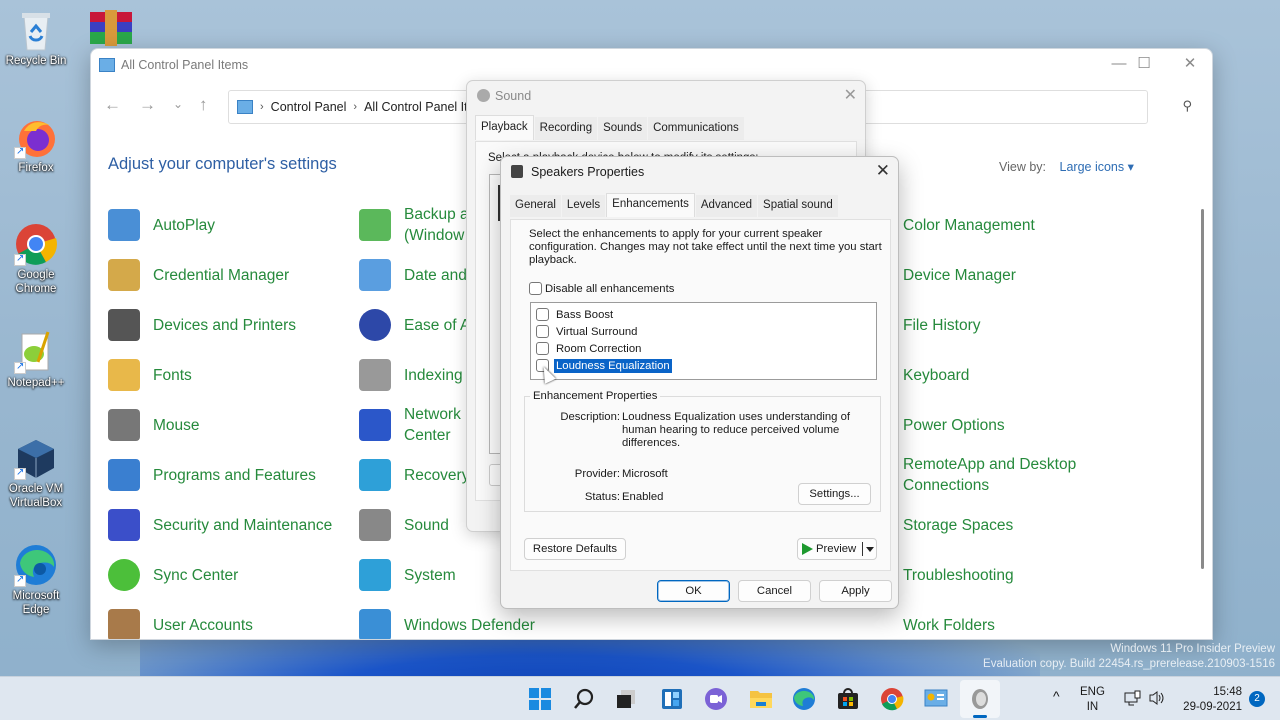 This screenshot has height=720, width=1280. Describe the element at coordinates (1189, 69) in the screenshot. I see `close-button: ✕` at that location.